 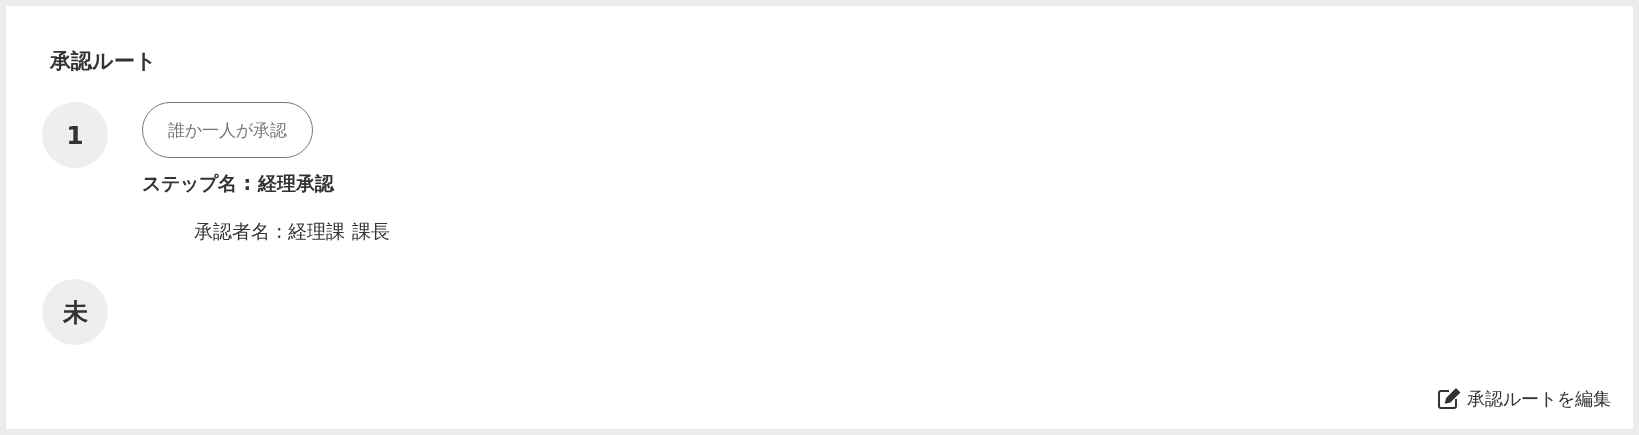 What do you see at coordinates (75, 312) in the screenshot?
I see `step-number: 未` at bounding box center [75, 312].